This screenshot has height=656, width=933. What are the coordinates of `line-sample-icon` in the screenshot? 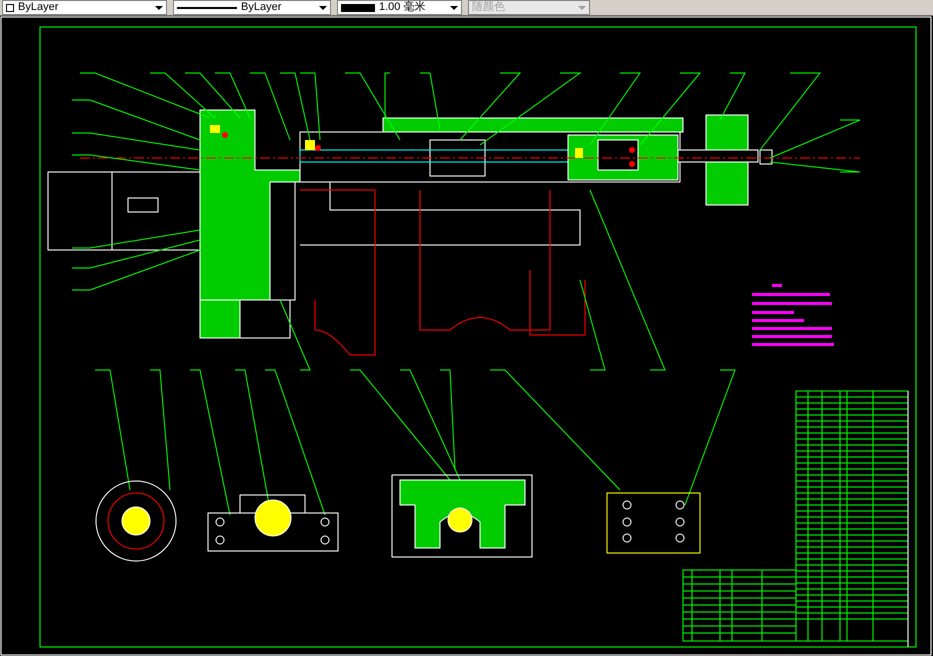 It's located at (207, 7).